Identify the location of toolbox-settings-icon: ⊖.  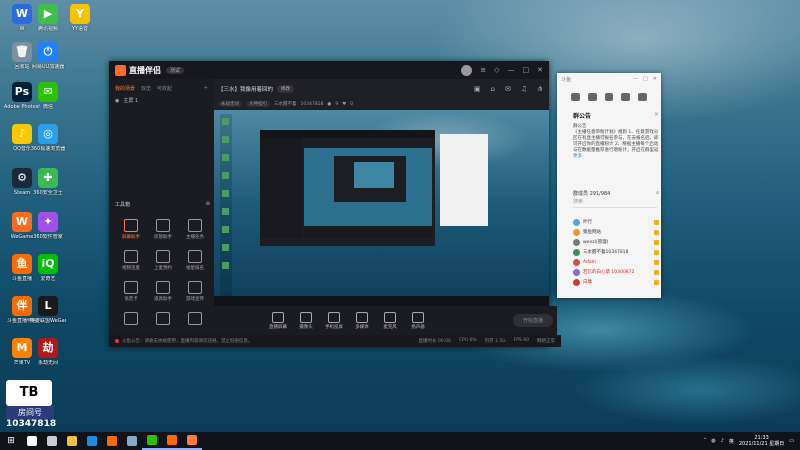
(208, 204).